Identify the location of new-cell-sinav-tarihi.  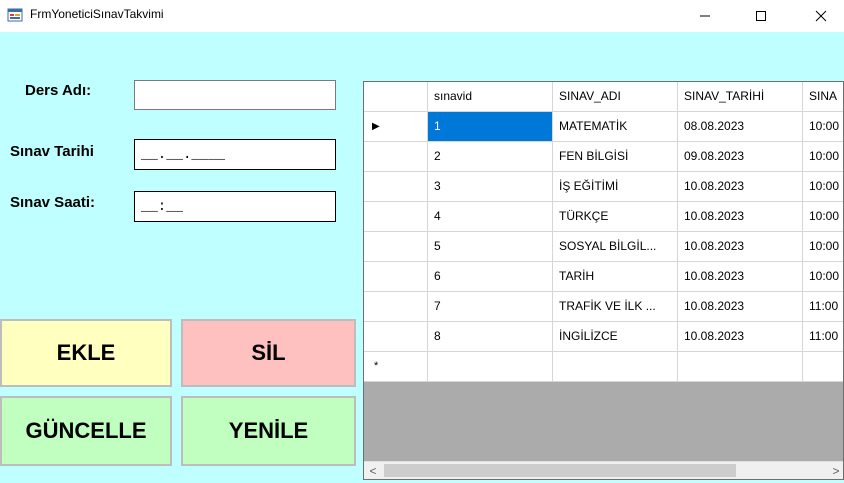
(740, 367).